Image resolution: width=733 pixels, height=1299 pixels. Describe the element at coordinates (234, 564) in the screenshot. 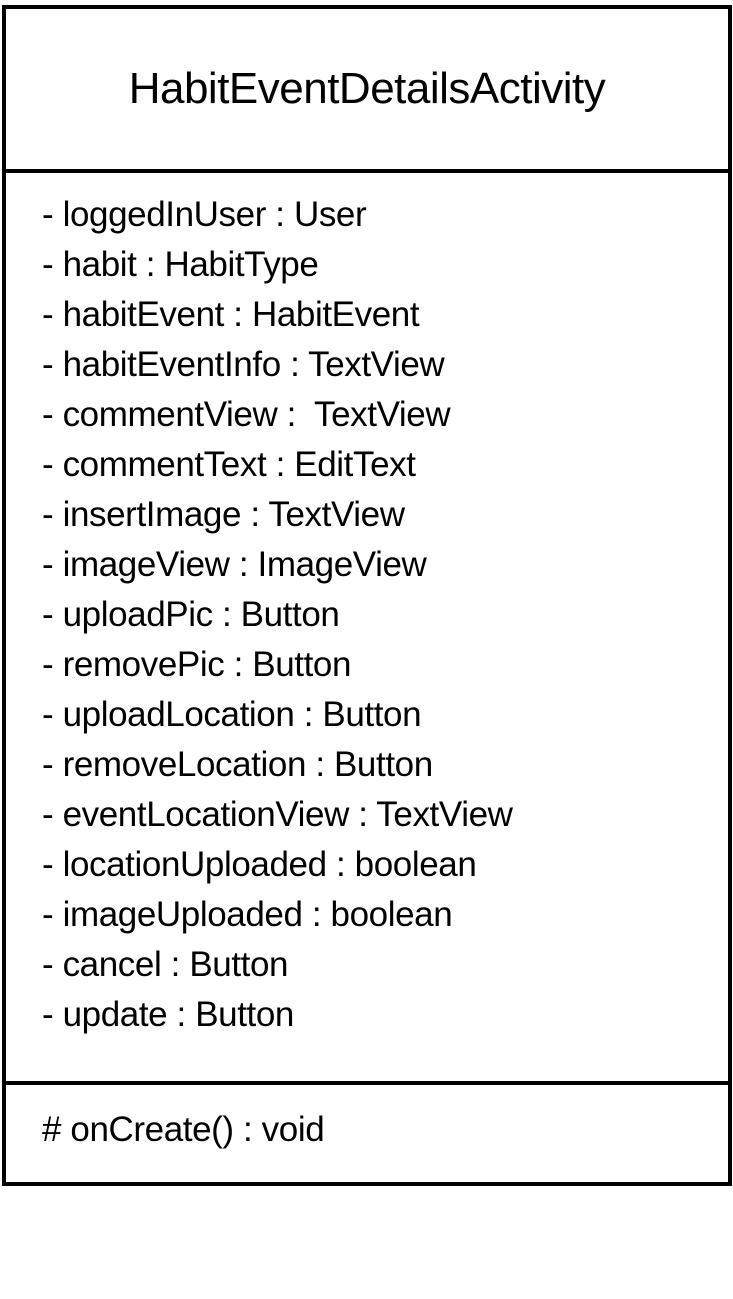

I see `attribute-image-view: - imageView : ImageView` at that location.